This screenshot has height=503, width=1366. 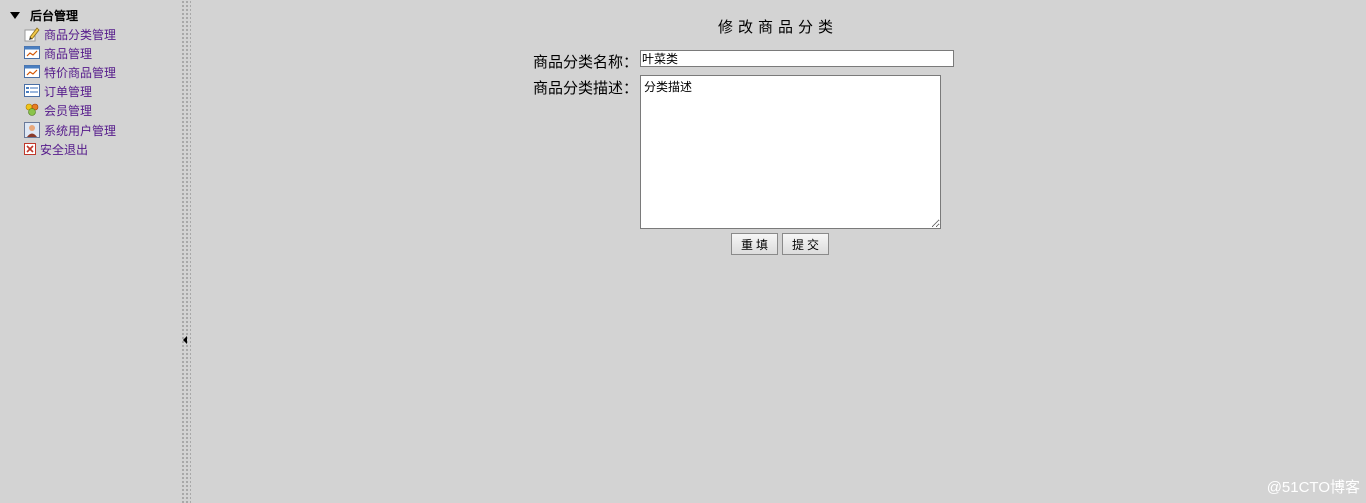 I want to click on sidebar-item-category-management: 商品分类管理, so click(x=70, y=34).